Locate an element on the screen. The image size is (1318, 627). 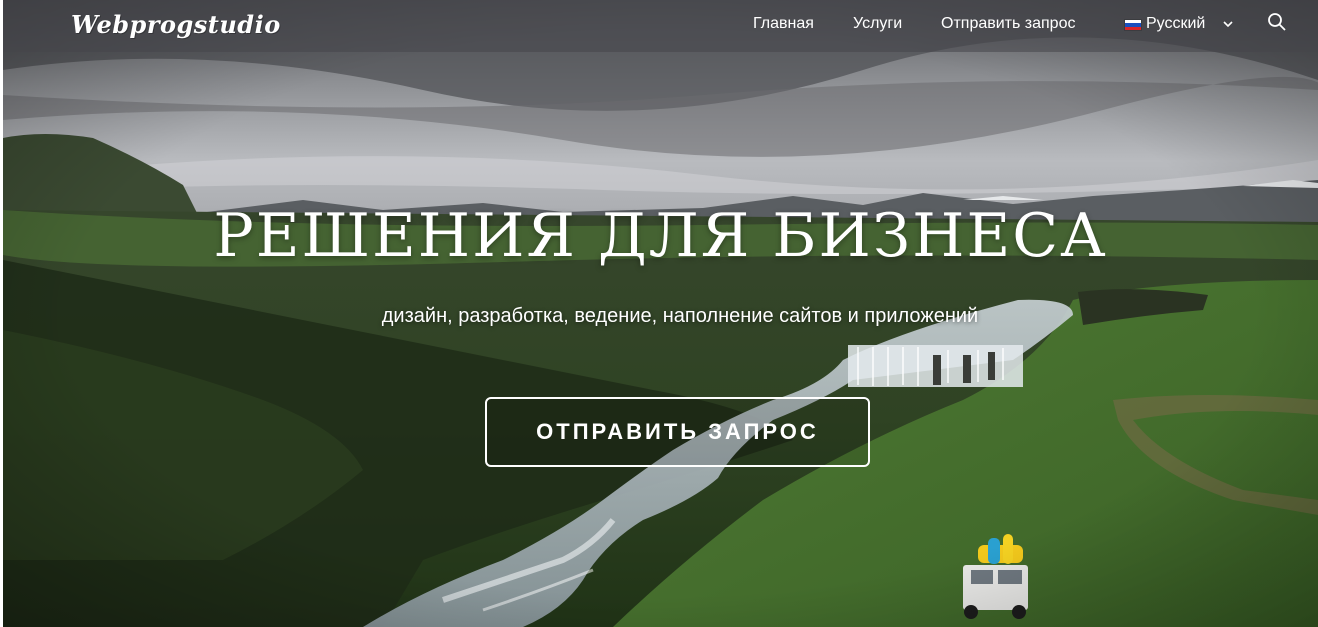
search-icon is located at coordinates (1277, 22).